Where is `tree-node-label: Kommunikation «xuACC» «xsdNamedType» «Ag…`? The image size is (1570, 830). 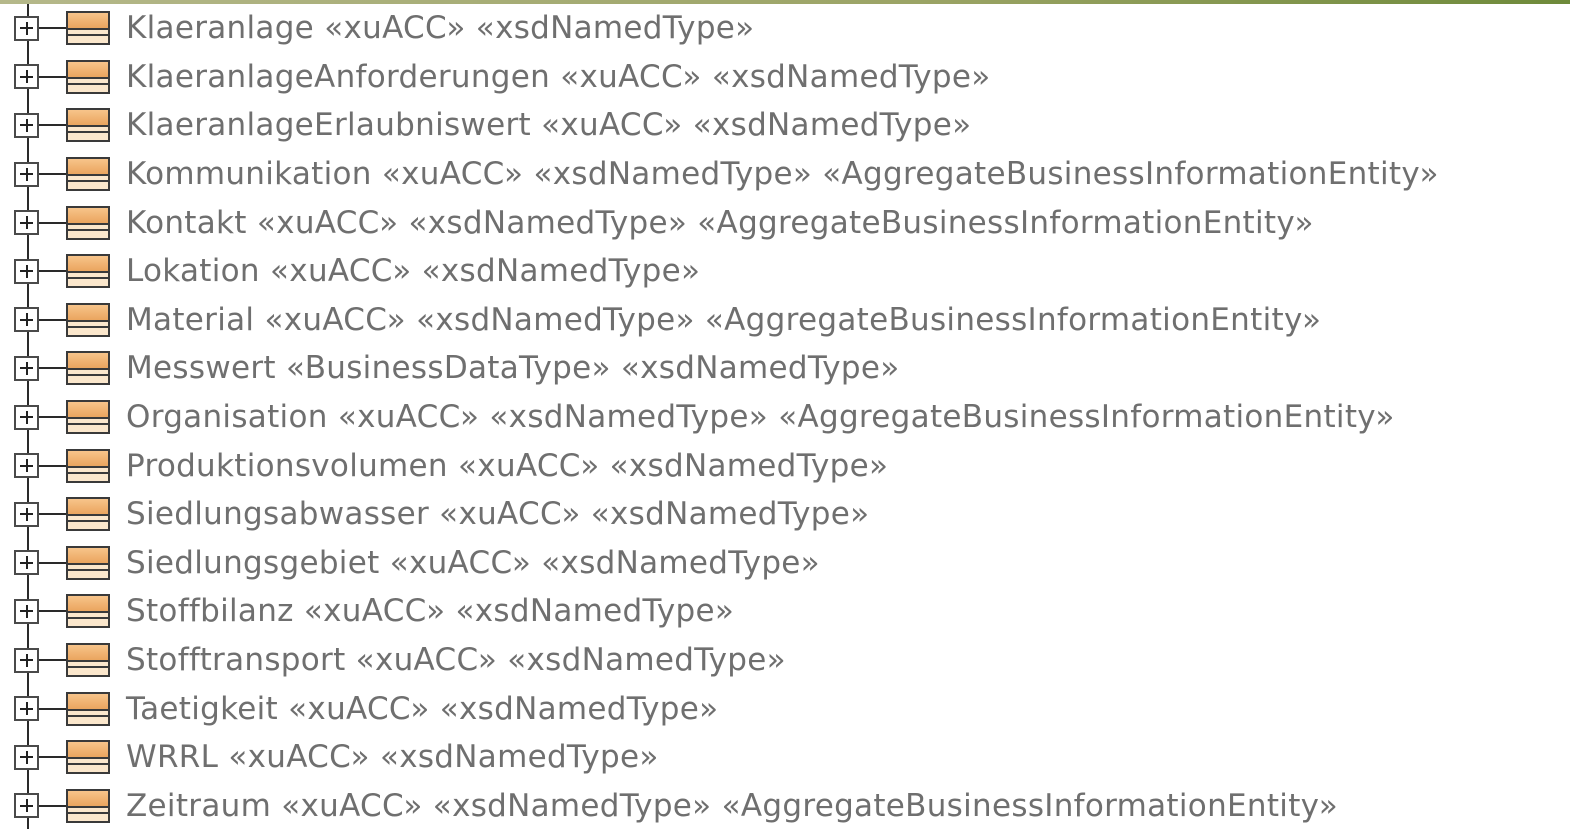
tree-node-label: Kommunikation «xuACC» «xsdNamedType» «Ag… is located at coordinates (782, 174).